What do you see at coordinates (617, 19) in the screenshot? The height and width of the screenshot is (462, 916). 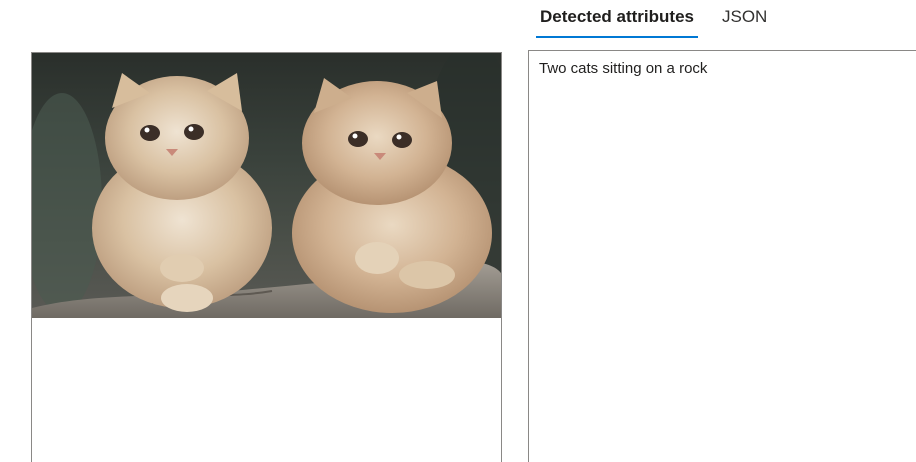 I see `tab-detected-attributes: Detected attributes` at bounding box center [617, 19].